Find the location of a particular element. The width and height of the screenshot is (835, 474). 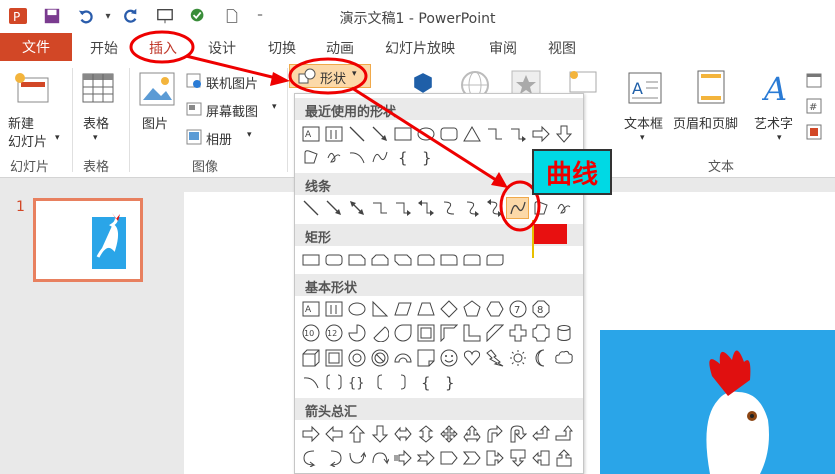

curve-callout-label: 曲线 is located at coordinates (572, 172).